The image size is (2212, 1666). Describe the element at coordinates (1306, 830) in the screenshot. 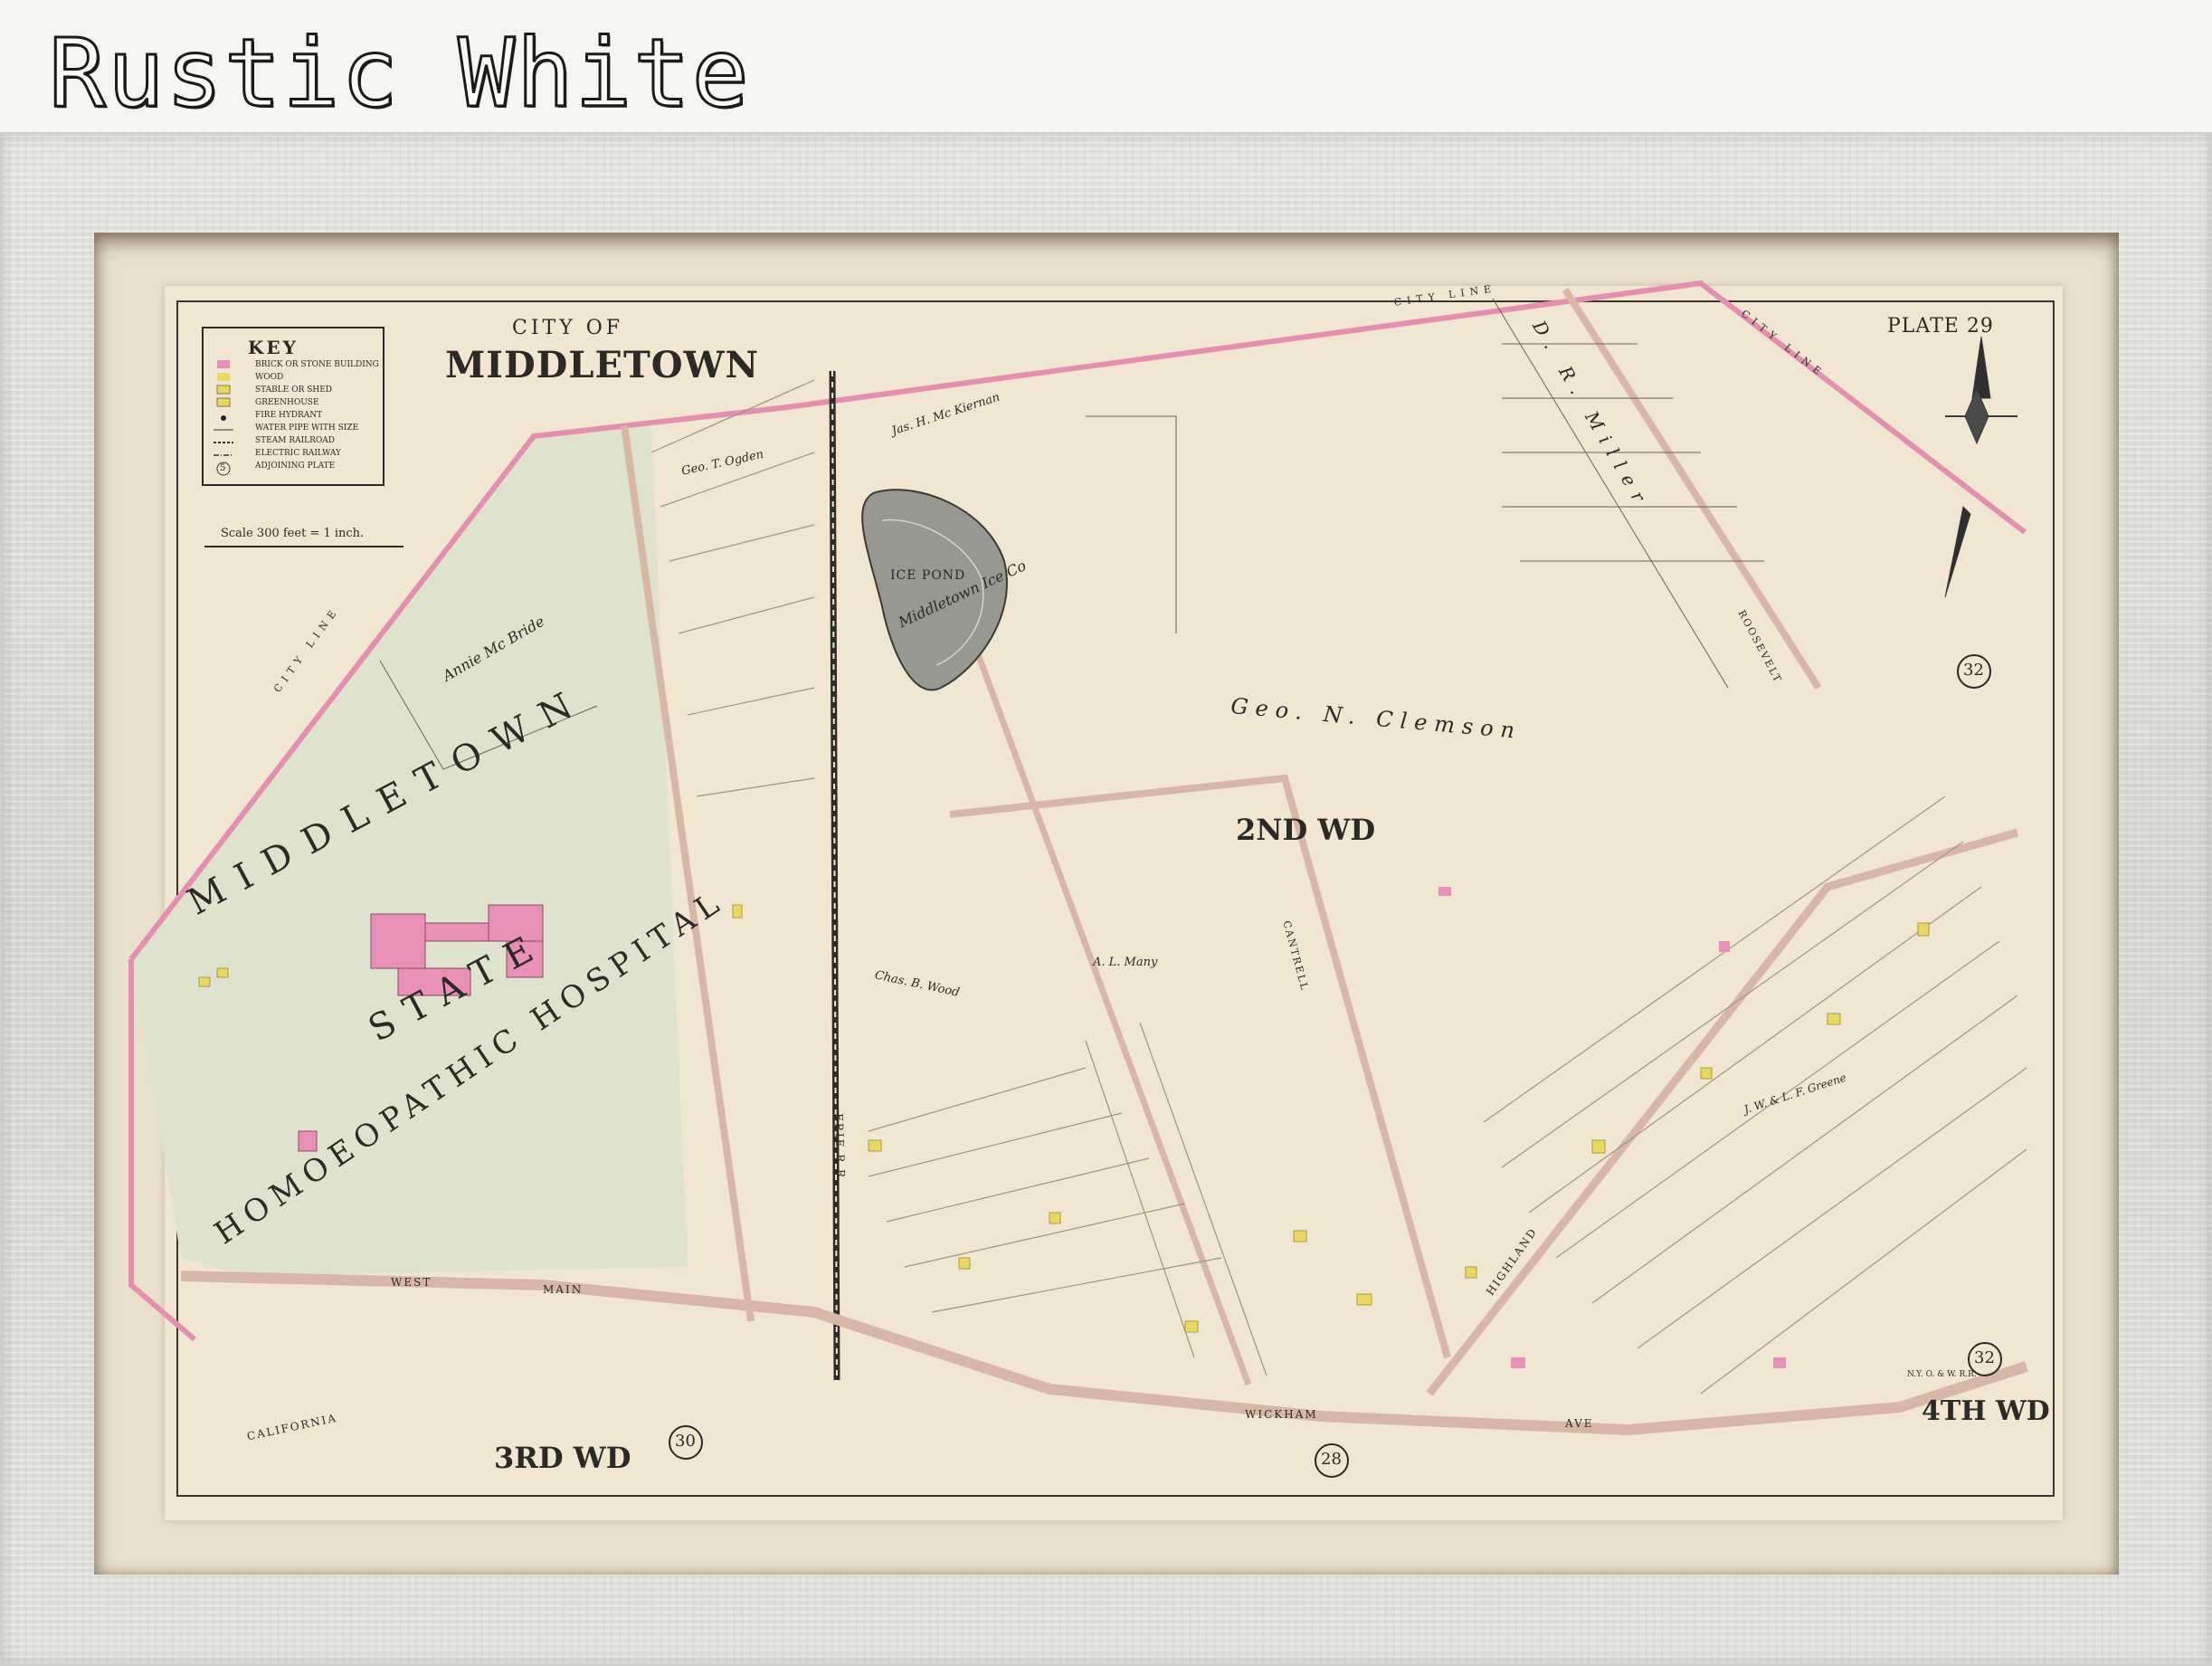

I see `ward-2-label: 2ND WD` at that location.